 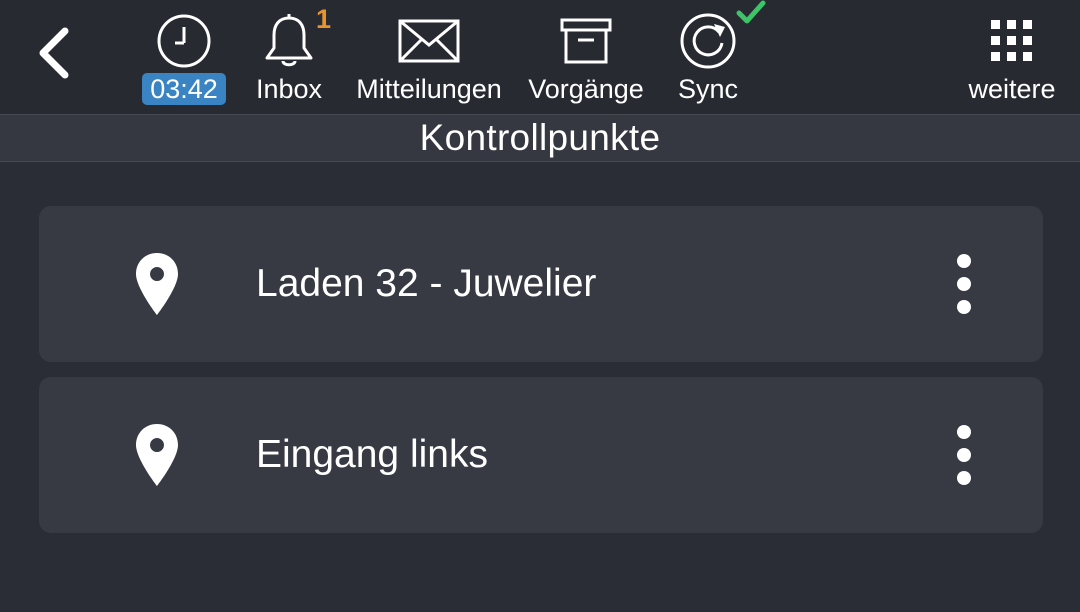 I want to click on envelope-icon, so click(x=429, y=41).